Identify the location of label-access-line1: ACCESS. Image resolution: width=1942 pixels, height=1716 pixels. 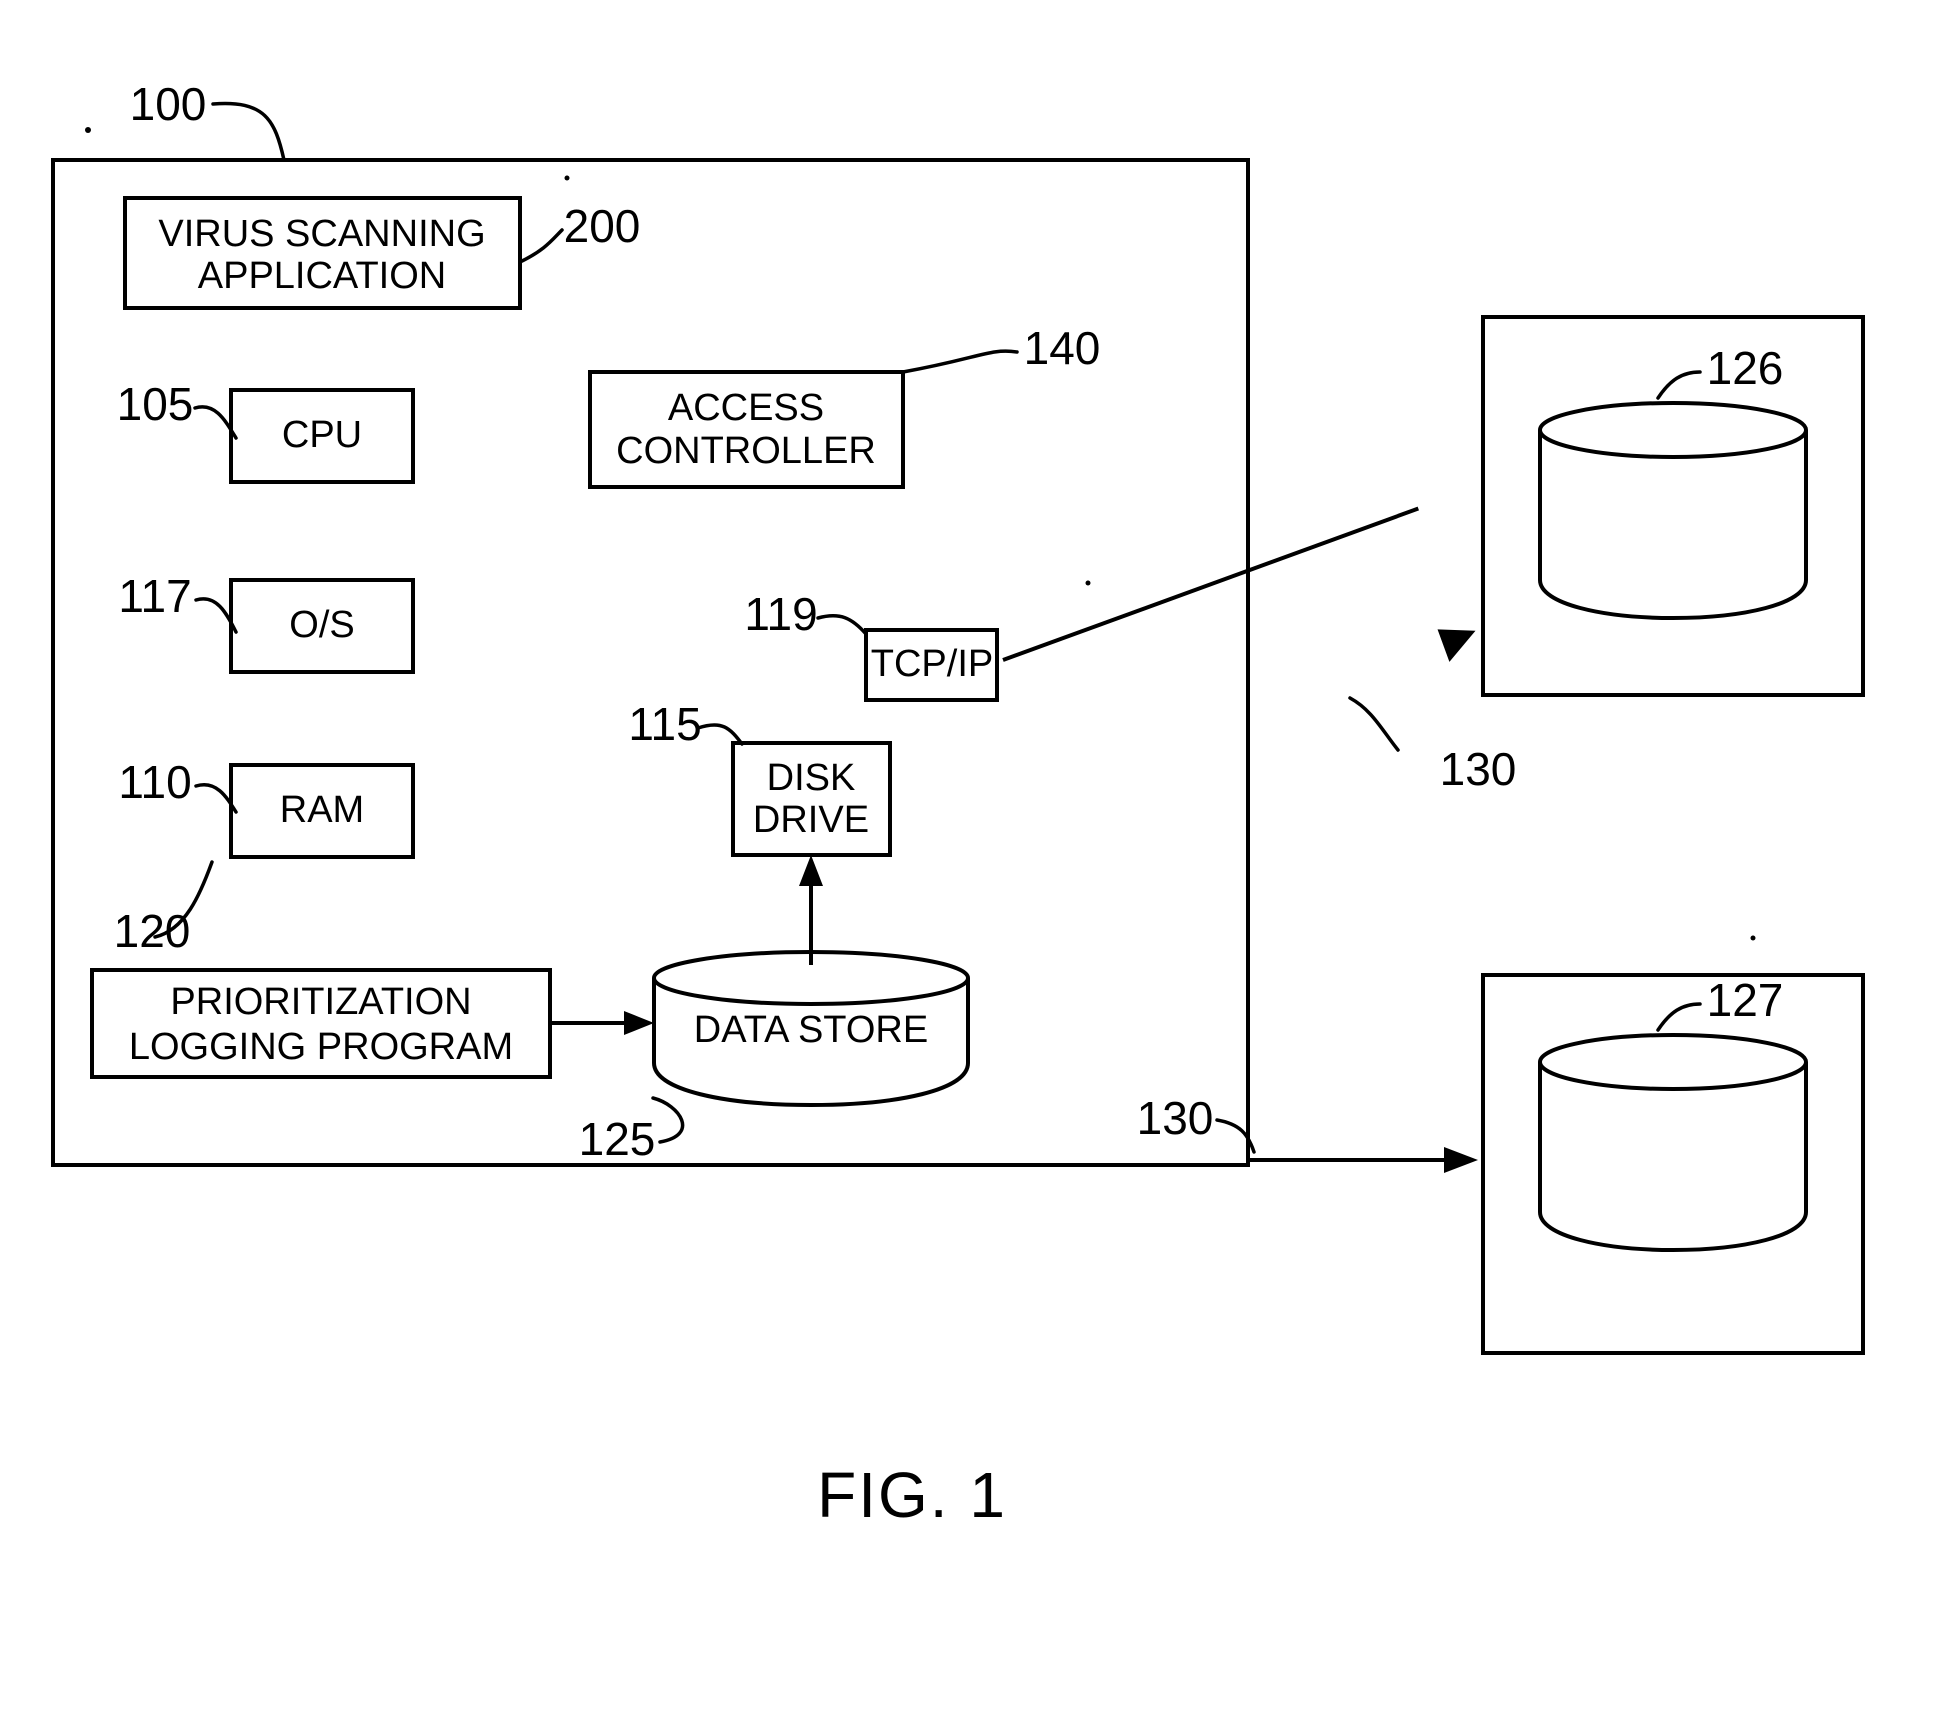
(746, 408).